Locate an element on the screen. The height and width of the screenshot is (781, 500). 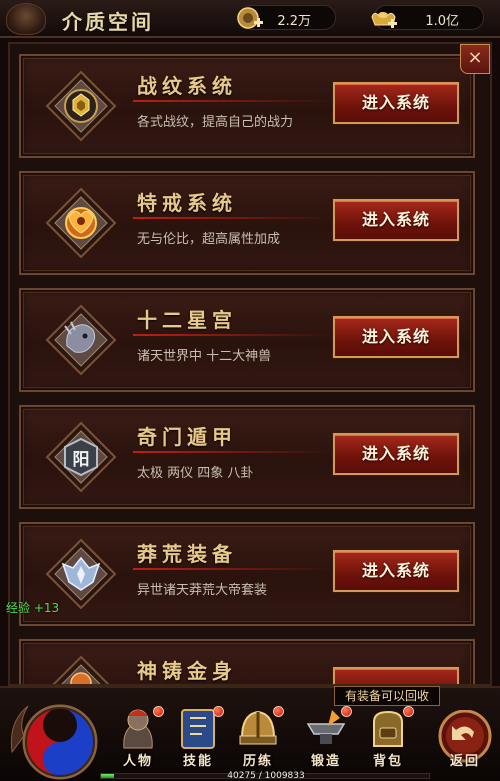
exp-progress-text: 40275 / 1009833 is located at coordinates (266, 776).